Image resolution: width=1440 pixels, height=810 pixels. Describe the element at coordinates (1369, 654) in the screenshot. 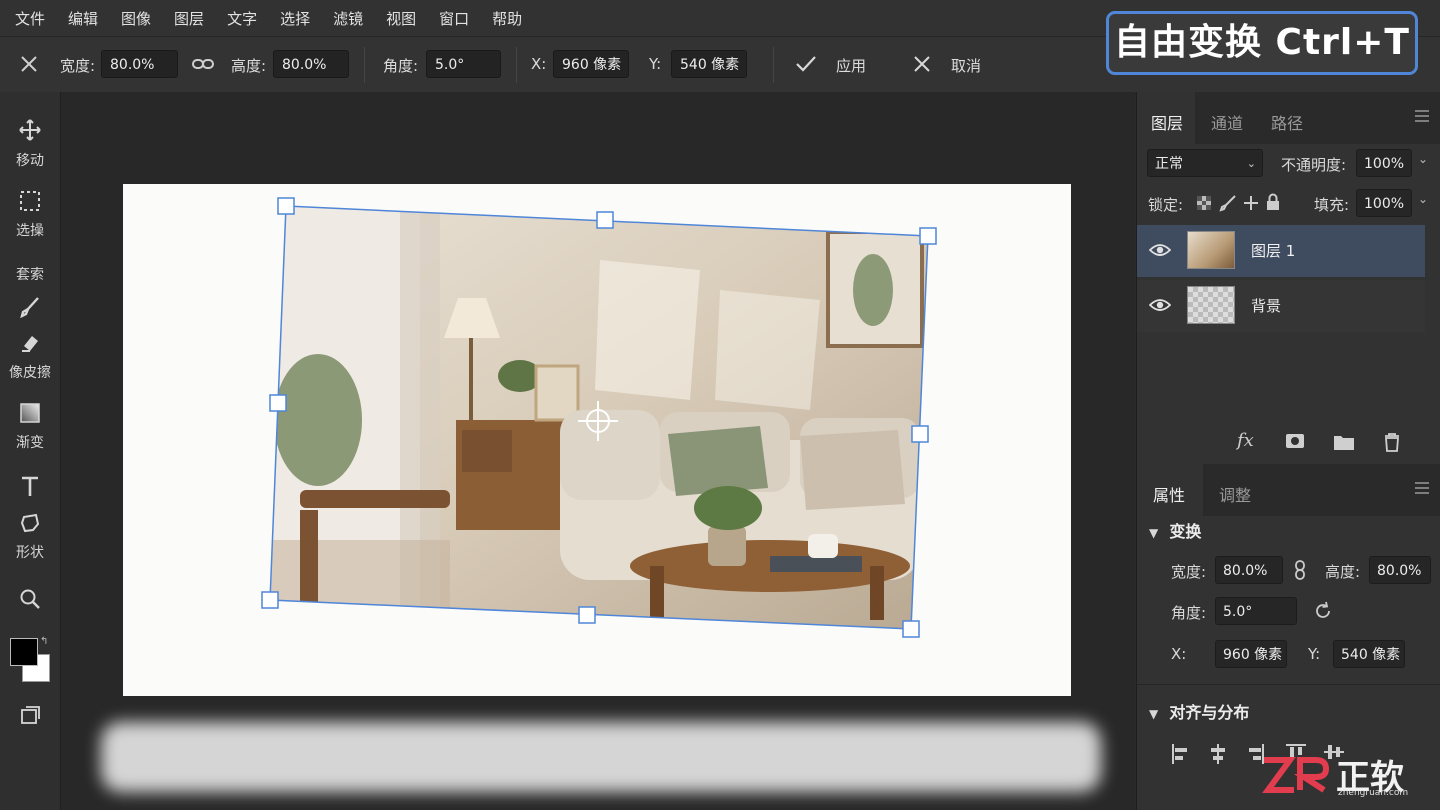

I see `prop-y-field: 540 像素` at that location.